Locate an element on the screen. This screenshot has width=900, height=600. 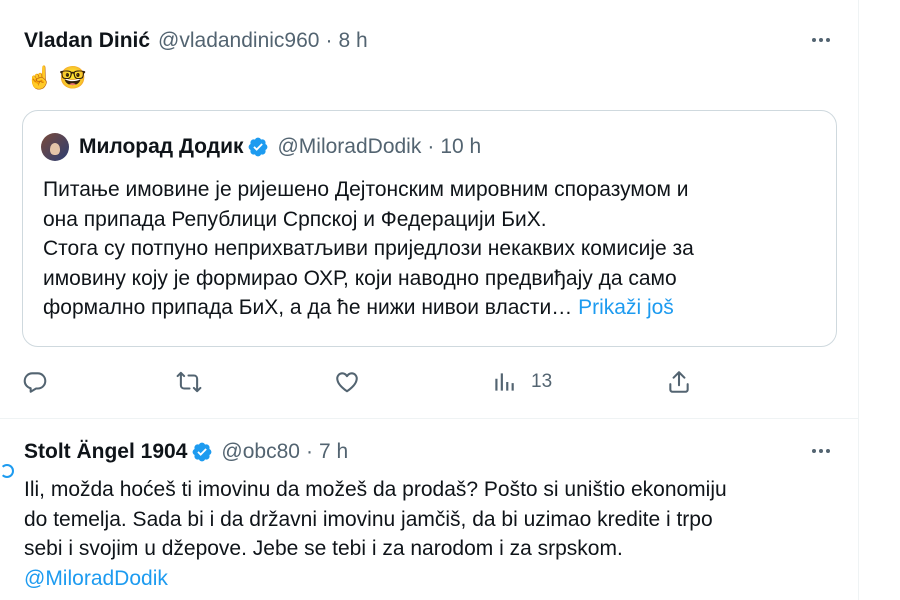
pointing-up-emoji: ☝️ is located at coordinates (40, 77).